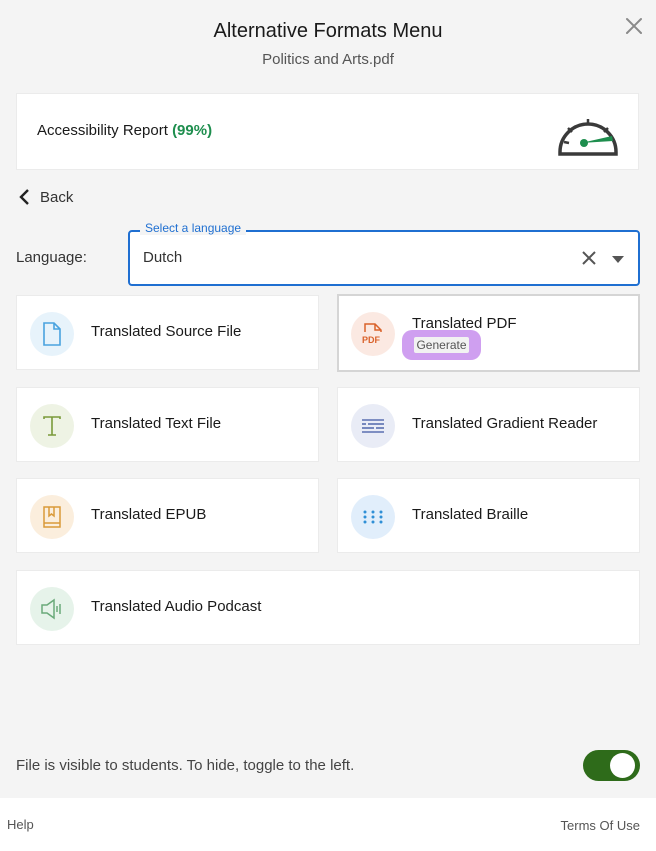 This screenshot has height=851, width=656. I want to click on terms-of-use-link: Terms Of Use, so click(600, 825).